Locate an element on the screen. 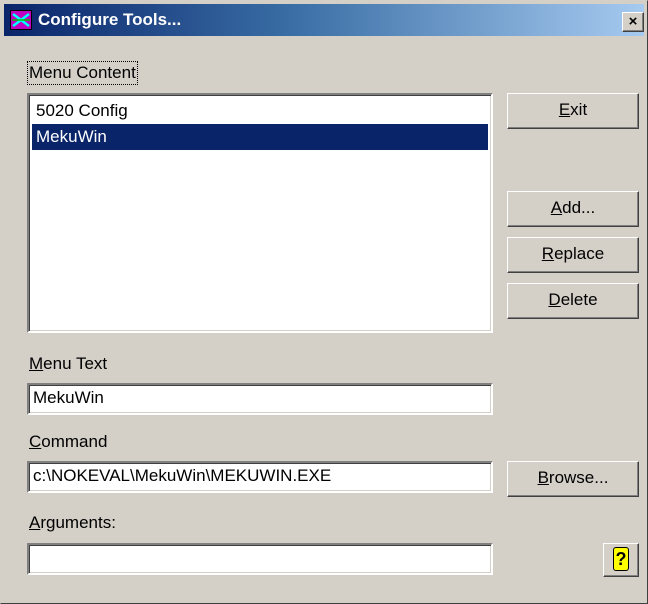  menu-text-field: MekuWin is located at coordinates (260, 399).